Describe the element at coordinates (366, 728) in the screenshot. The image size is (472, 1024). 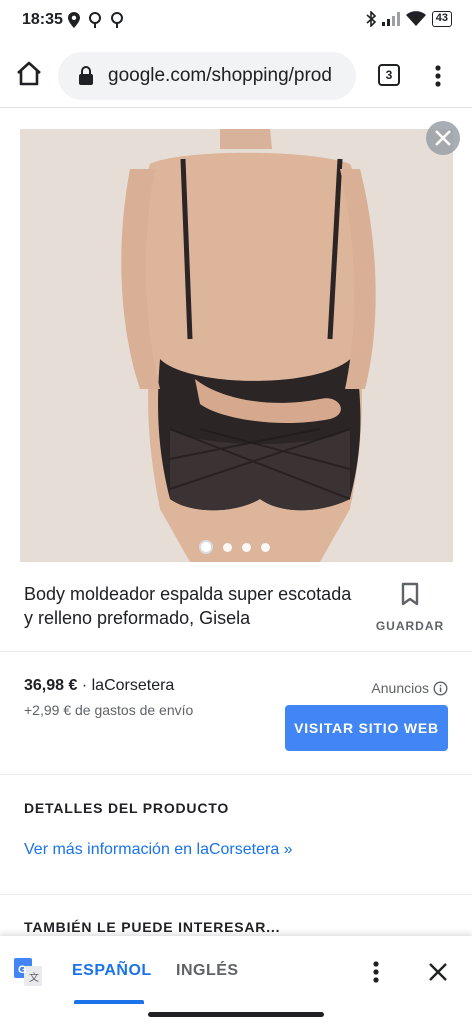
I see `visit-website-button: VISITAR SITIO WEB` at that location.